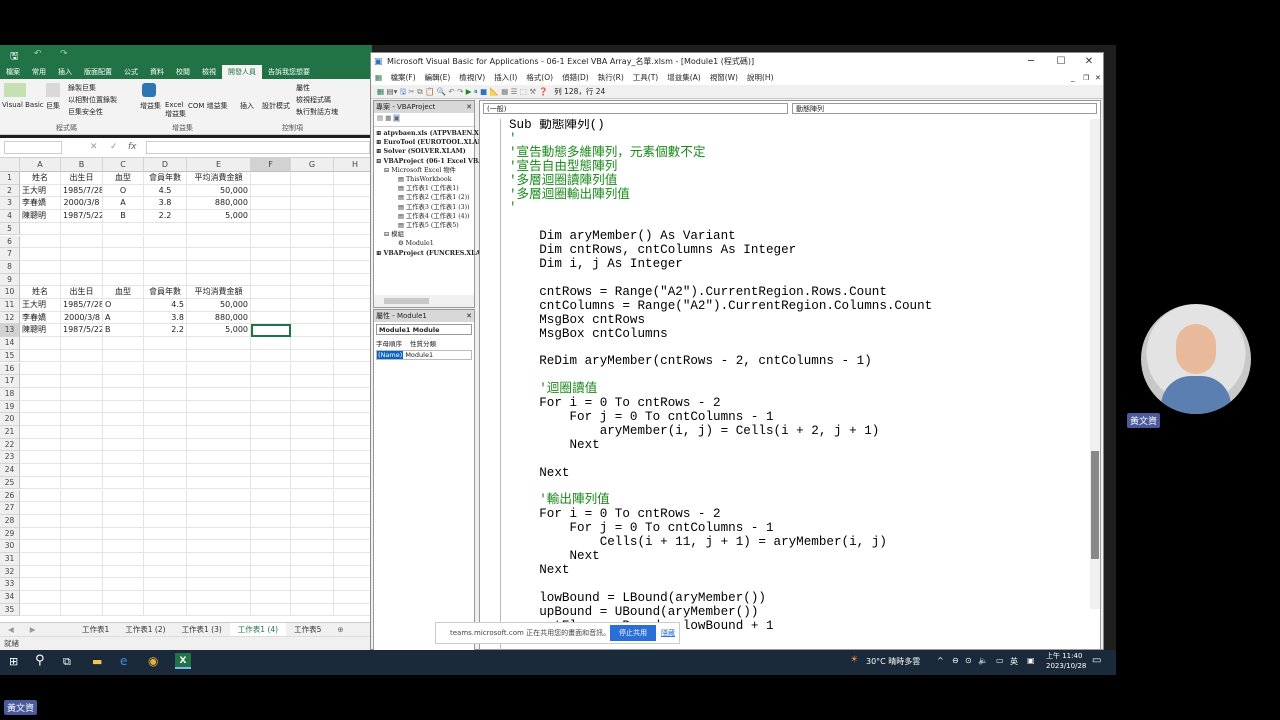  What do you see at coordinates (10, 470) in the screenshot?
I see `row-header: 24` at bounding box center [10, 470].